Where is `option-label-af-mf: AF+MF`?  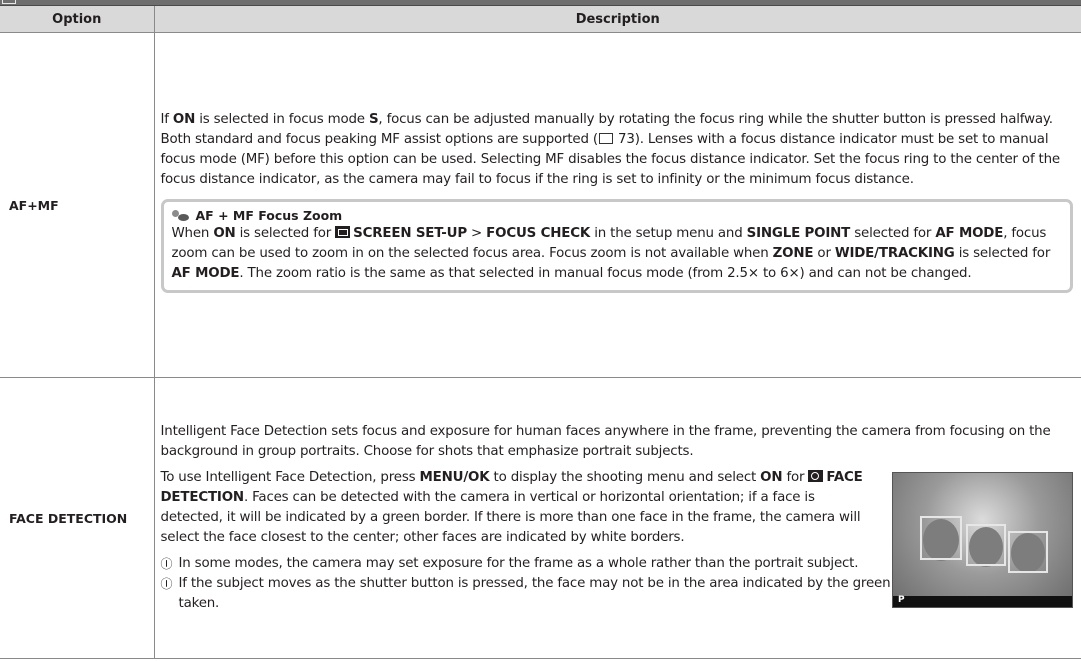 option-label-af-mf: AF+MF is located at coordinates (77, 205).